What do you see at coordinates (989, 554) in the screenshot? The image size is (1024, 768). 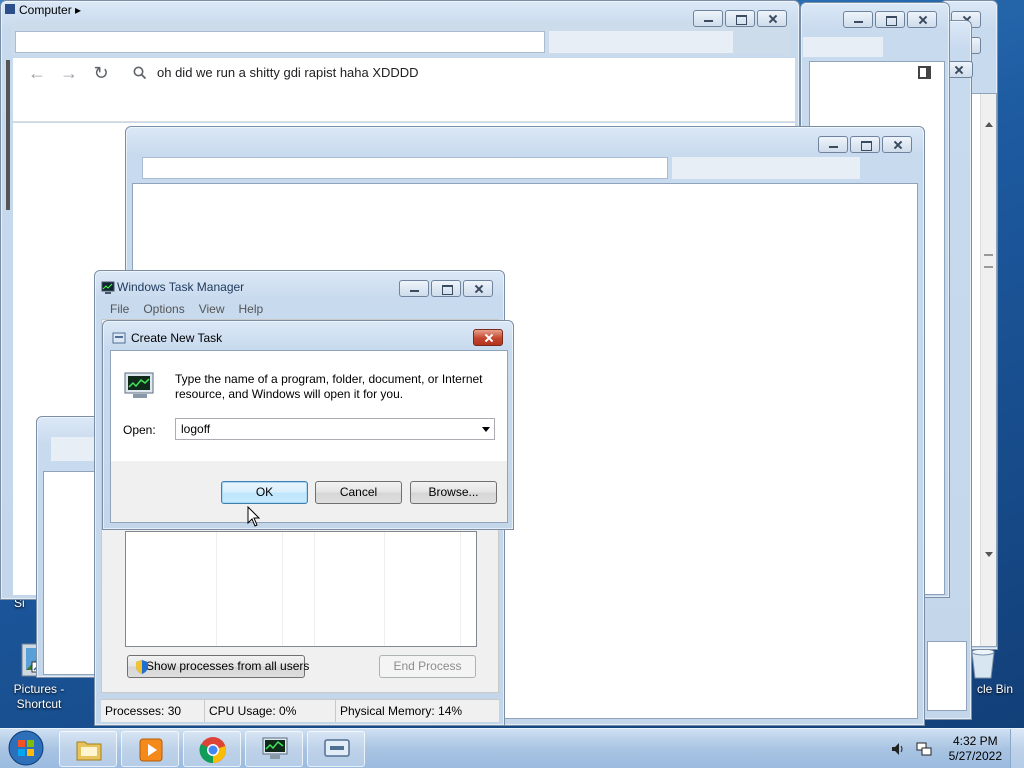 I see `scroll-down-icon` at bounding box center [989, 554].